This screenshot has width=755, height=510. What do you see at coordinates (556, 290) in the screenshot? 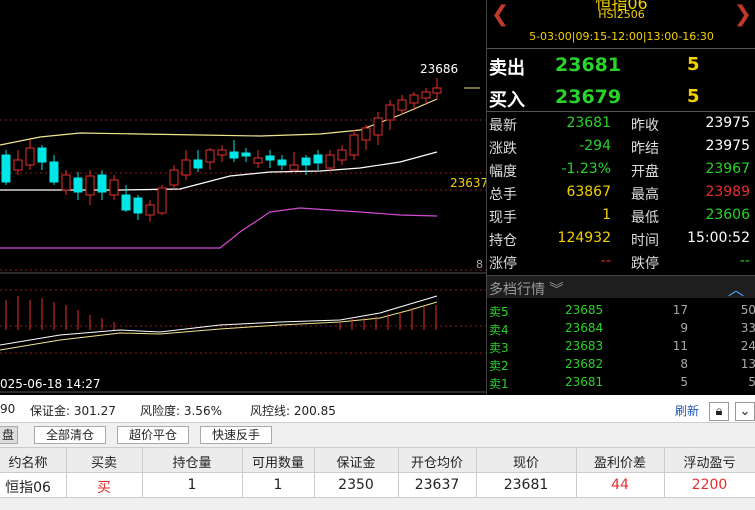
I see `double-chevron-down-icon: ︾` at bounding box center [556, 290].